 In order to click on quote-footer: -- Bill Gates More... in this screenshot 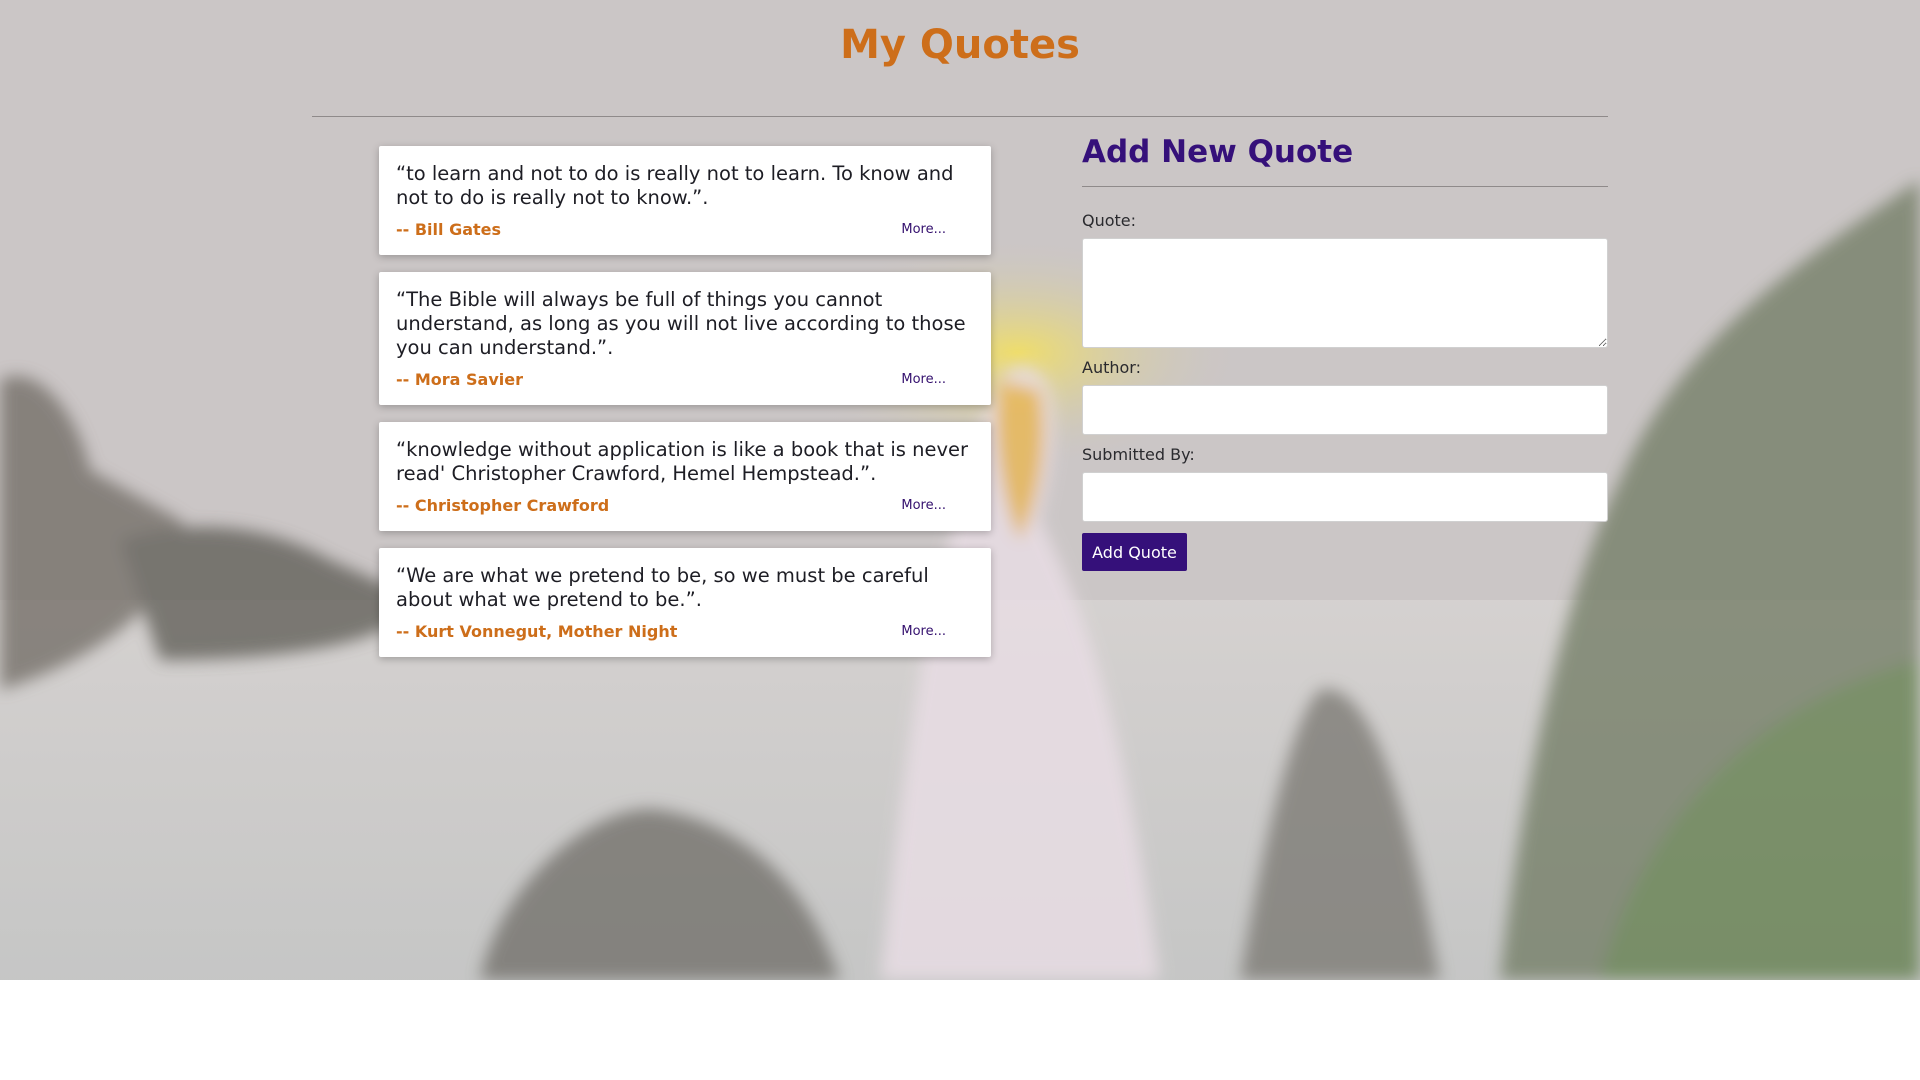, I will do `click(685, 229)`.